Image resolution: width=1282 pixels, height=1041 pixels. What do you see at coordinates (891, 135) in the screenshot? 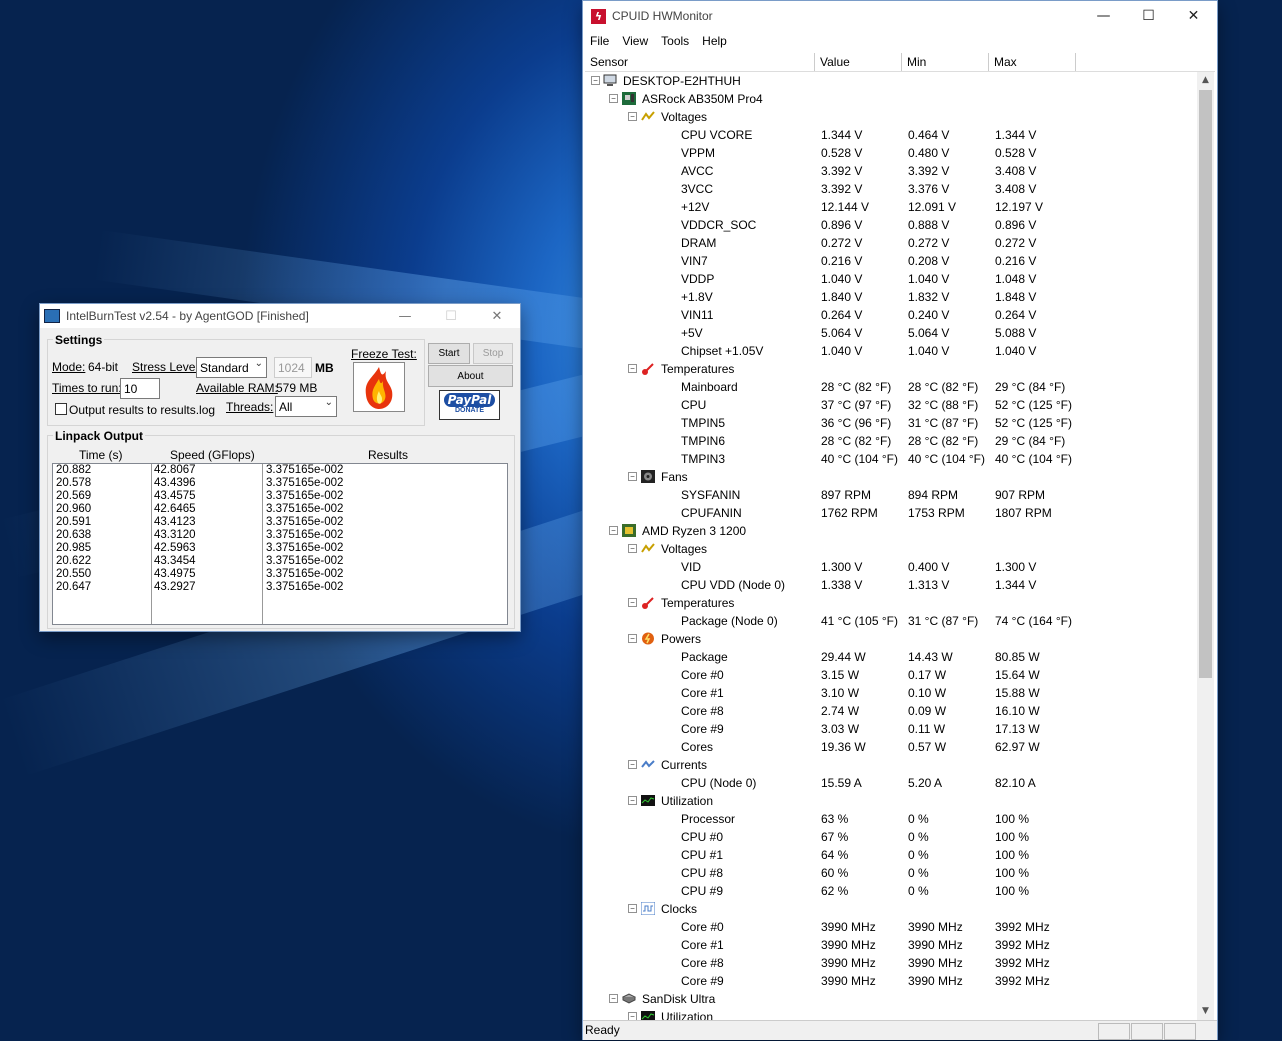
I see `sensor-row: CPU VCORE 1.344 V 0.464 V 1.344 V` at bounding box center [891, 135].